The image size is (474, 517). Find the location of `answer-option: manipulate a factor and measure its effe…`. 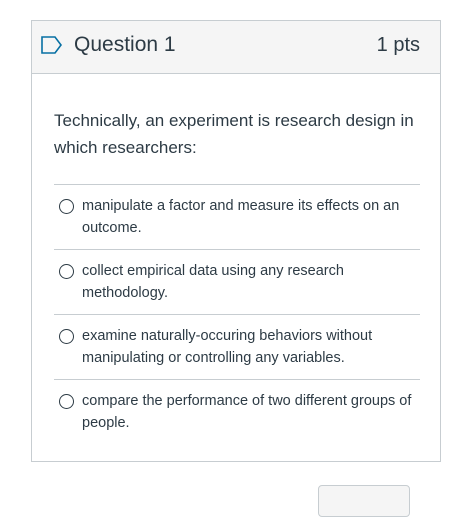

answer-option: manipulate a factor and measure its effe… is located at coordinates (237, 216).